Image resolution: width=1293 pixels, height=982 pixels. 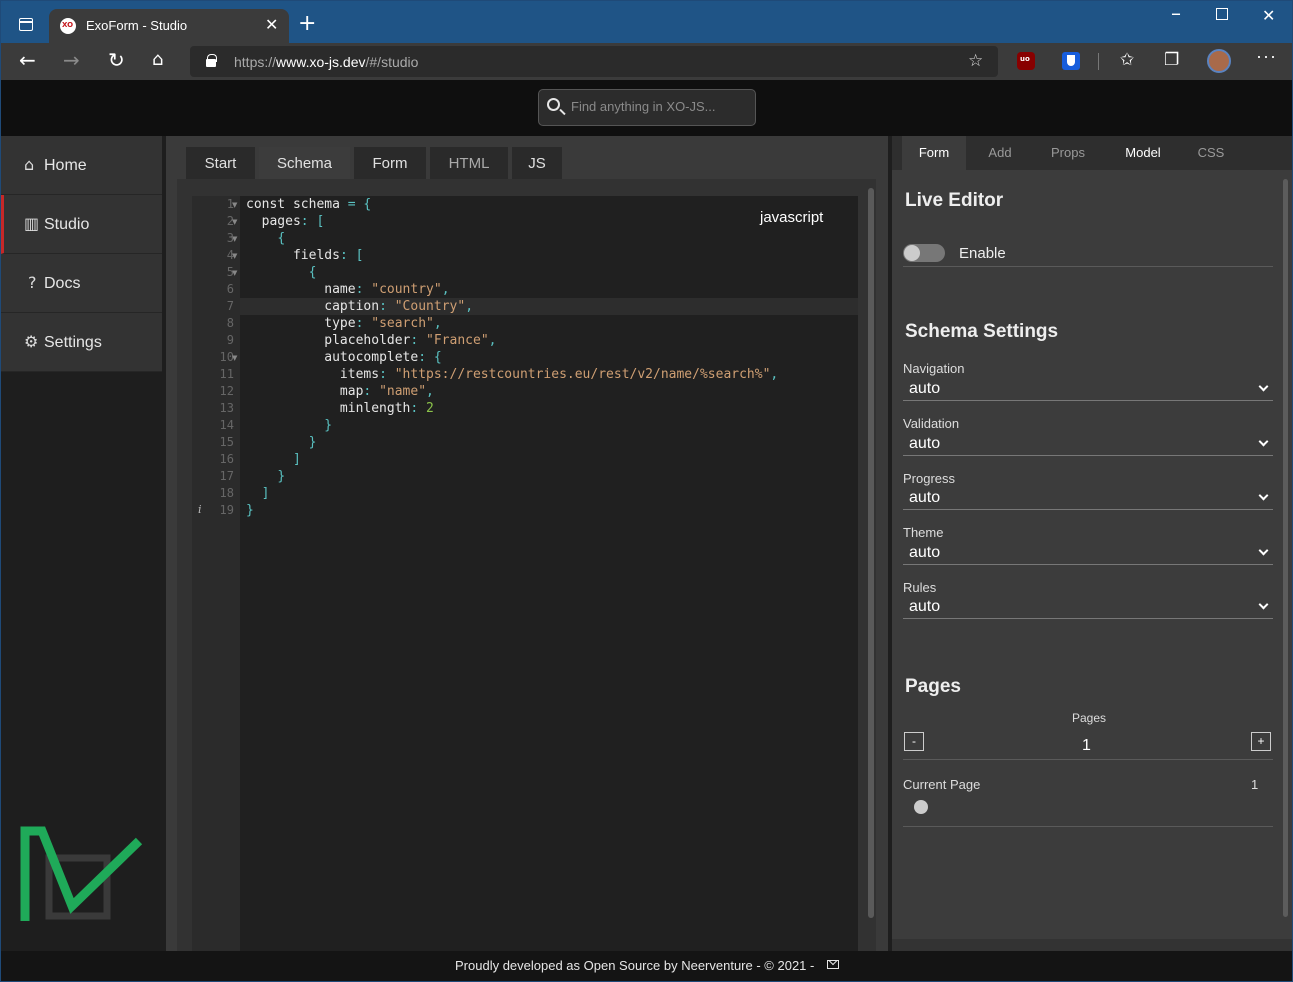 I want to click on validation-value: auto, so click(x=925, y=443).